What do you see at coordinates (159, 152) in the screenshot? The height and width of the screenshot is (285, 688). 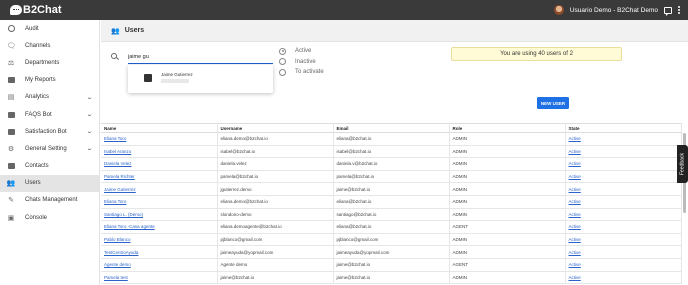 I see `cell-name: Isabel Aranzo` at bounding box center [159, 152].